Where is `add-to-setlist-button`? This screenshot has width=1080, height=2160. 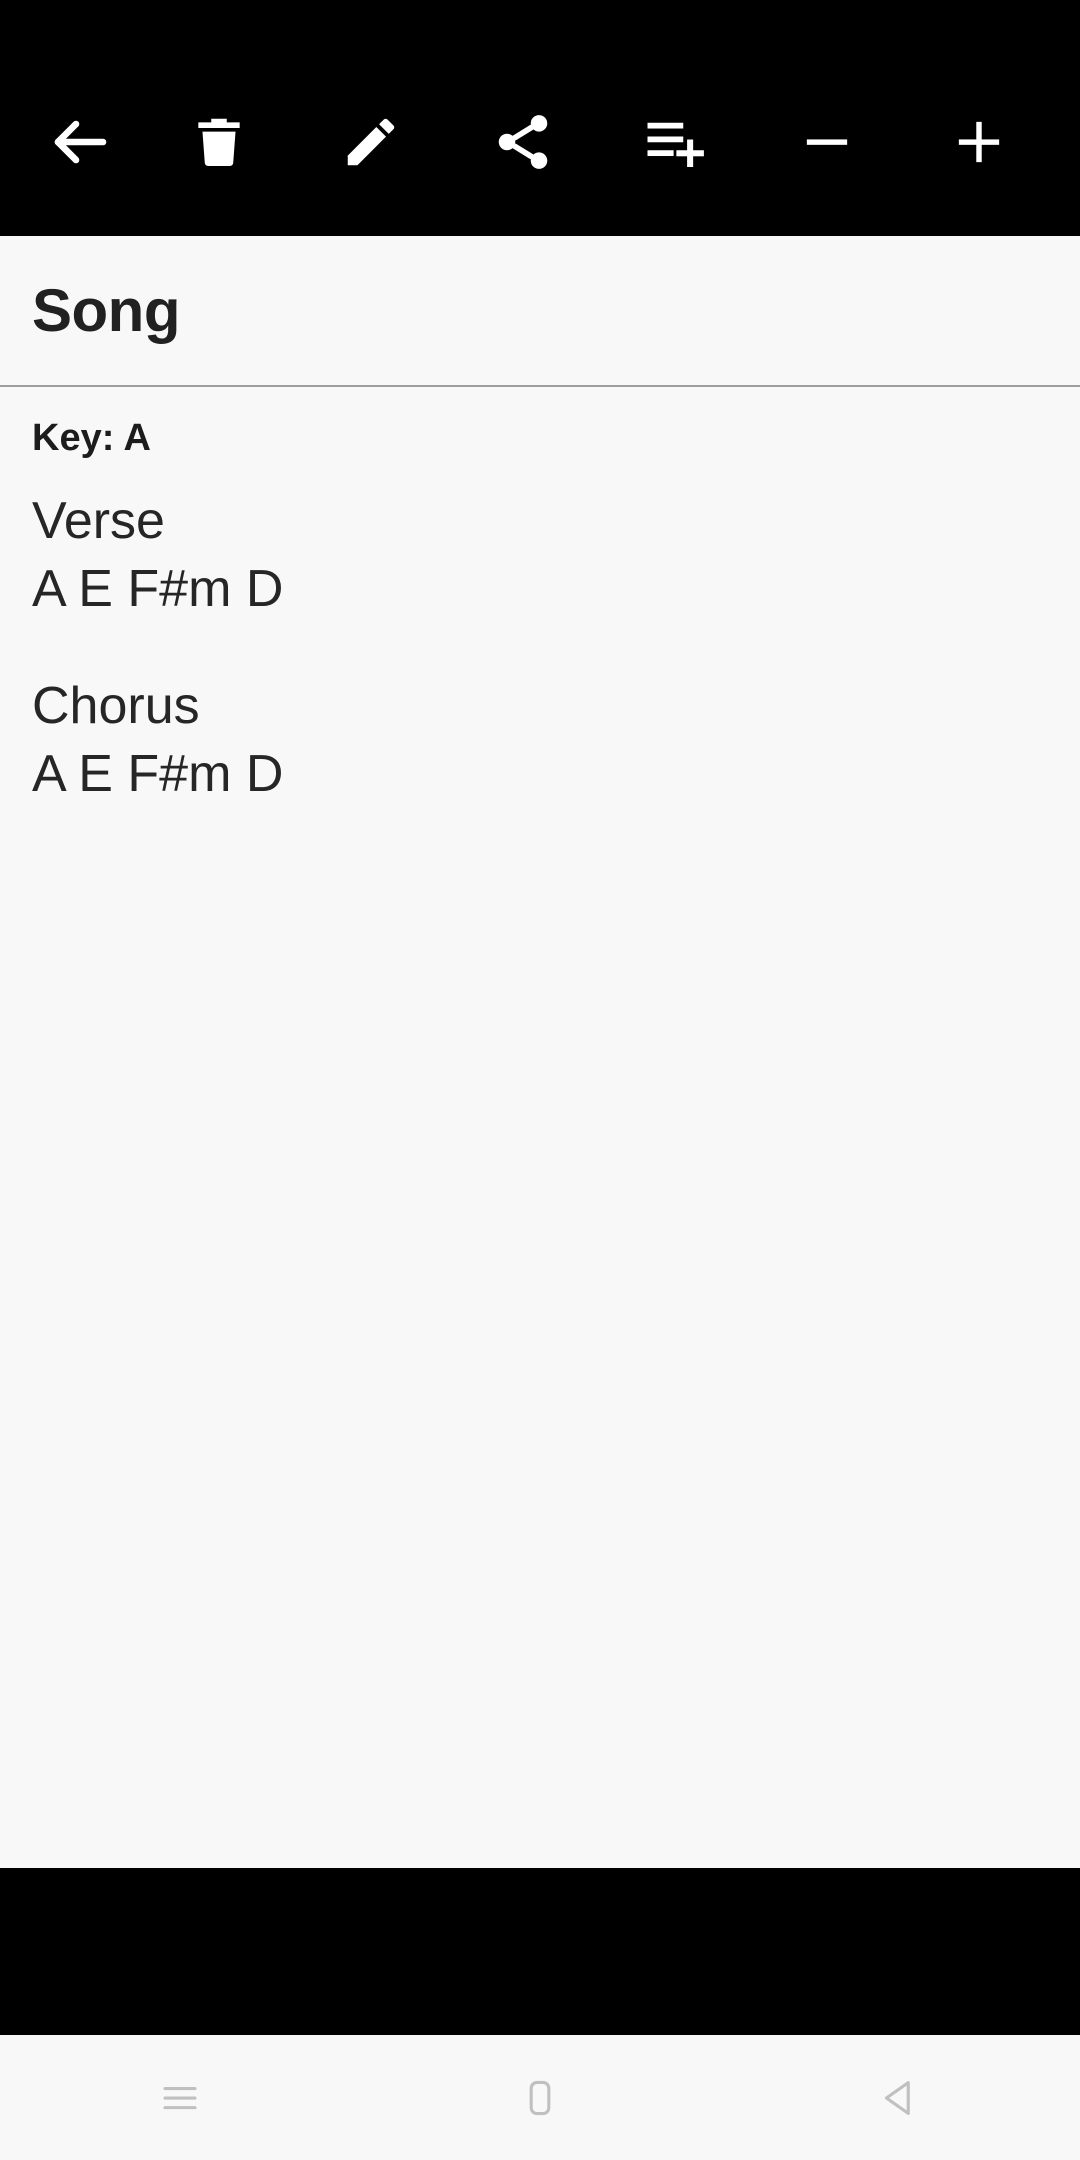
add-to-setlist-button is located at coordinates (675, 142).